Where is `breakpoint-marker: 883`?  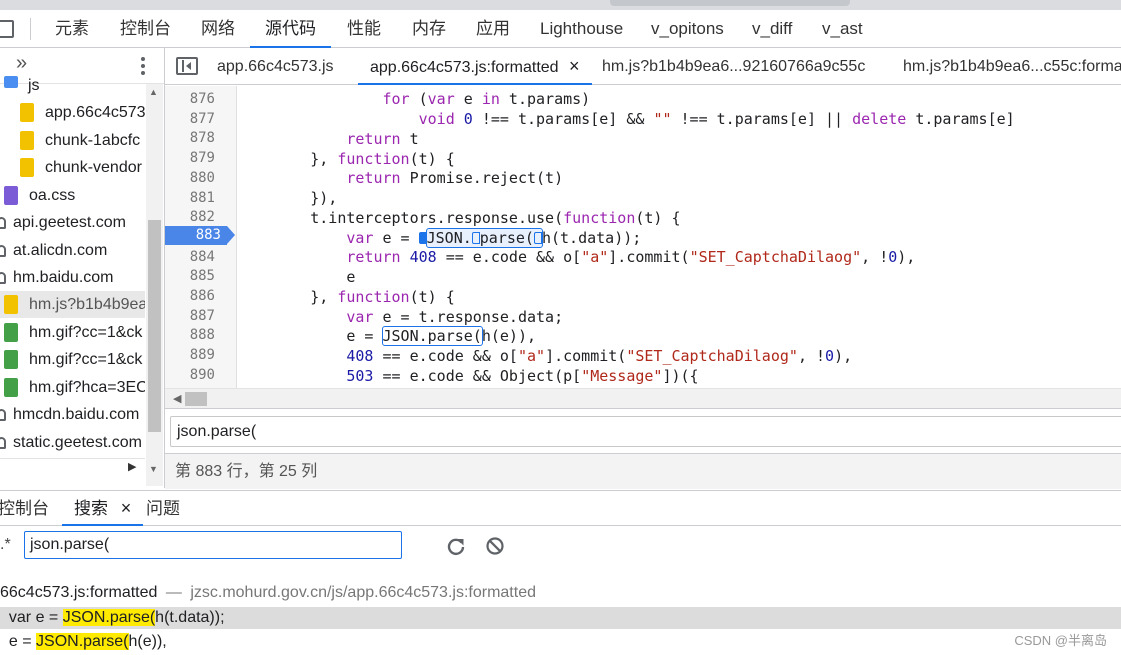 breakpoint-marker: 883 is located at coordinates (200, 235).